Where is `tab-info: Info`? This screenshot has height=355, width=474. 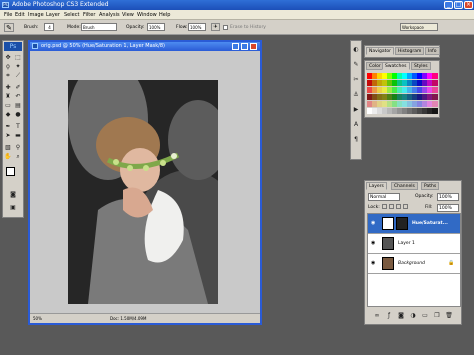
tab-info: Info is located at coordinates (432, 51).